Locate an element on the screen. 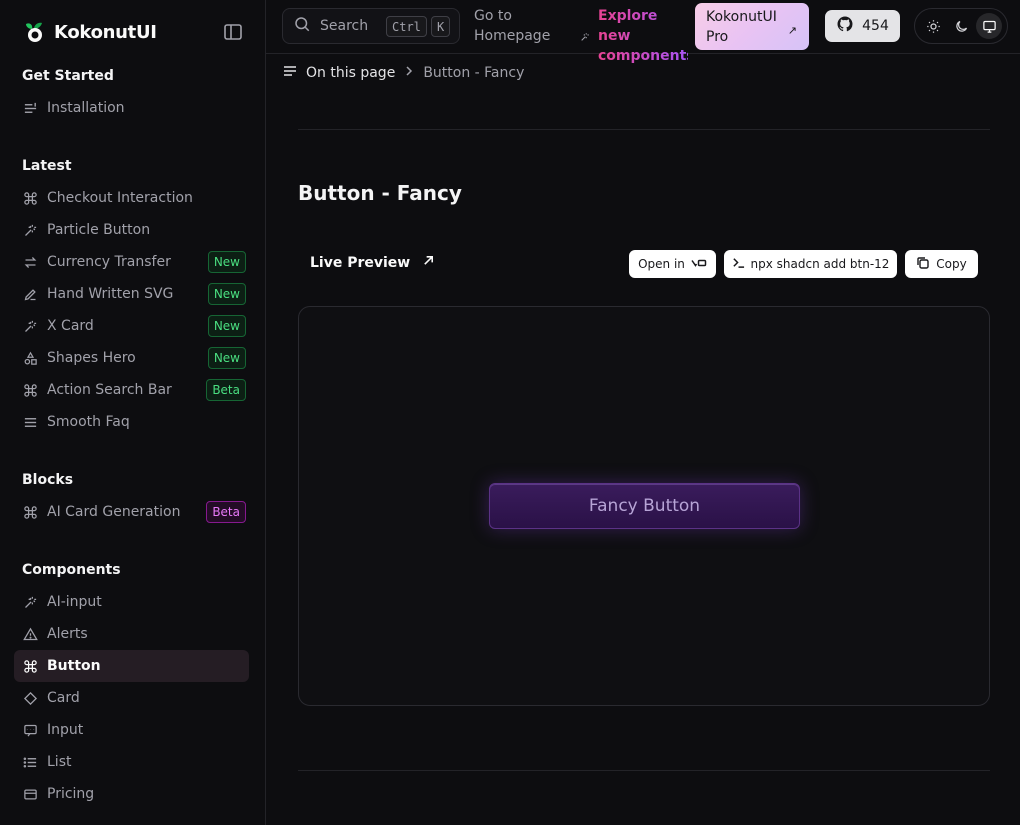 The image size is (1020, 825). sidebar-item-label: Shapes Hero is located at coordinates (91, 358).